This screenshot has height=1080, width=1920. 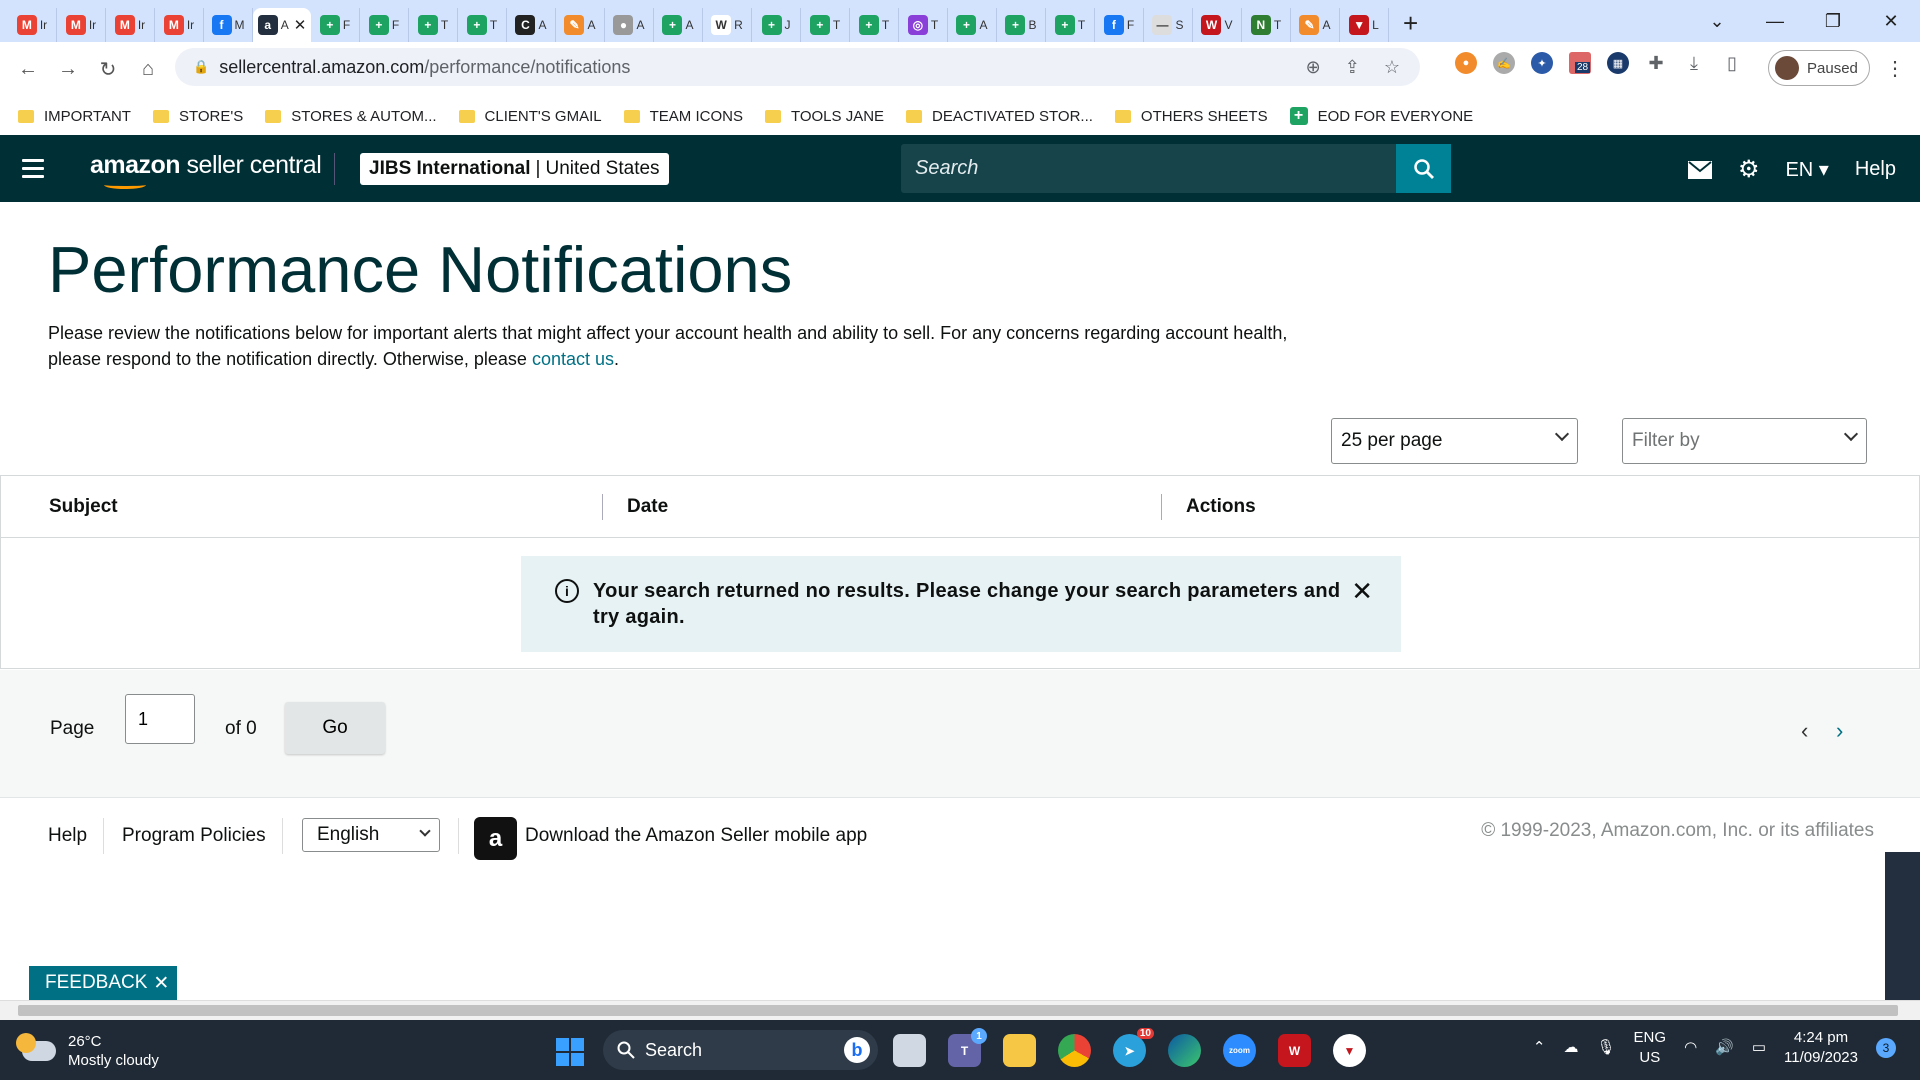 I want to click on horizontal-scrollbar, so click(x=960, y=1010).